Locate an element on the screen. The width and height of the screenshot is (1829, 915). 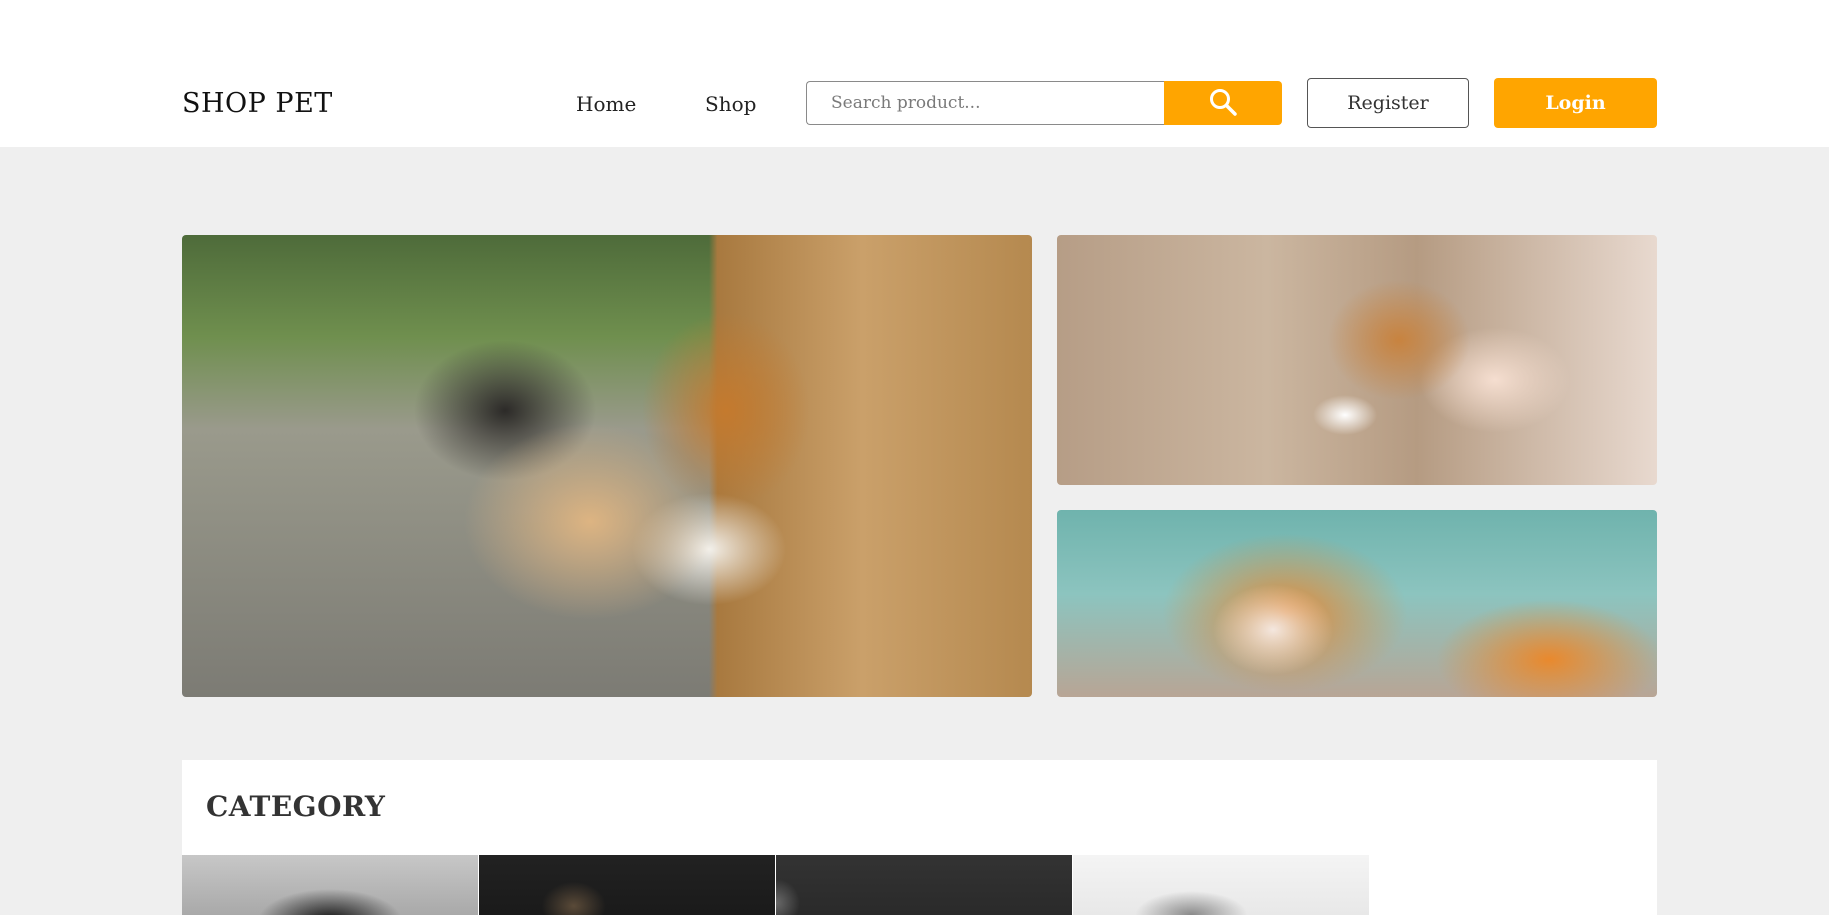
register-button: Register is located at coordinates (1388, 103).